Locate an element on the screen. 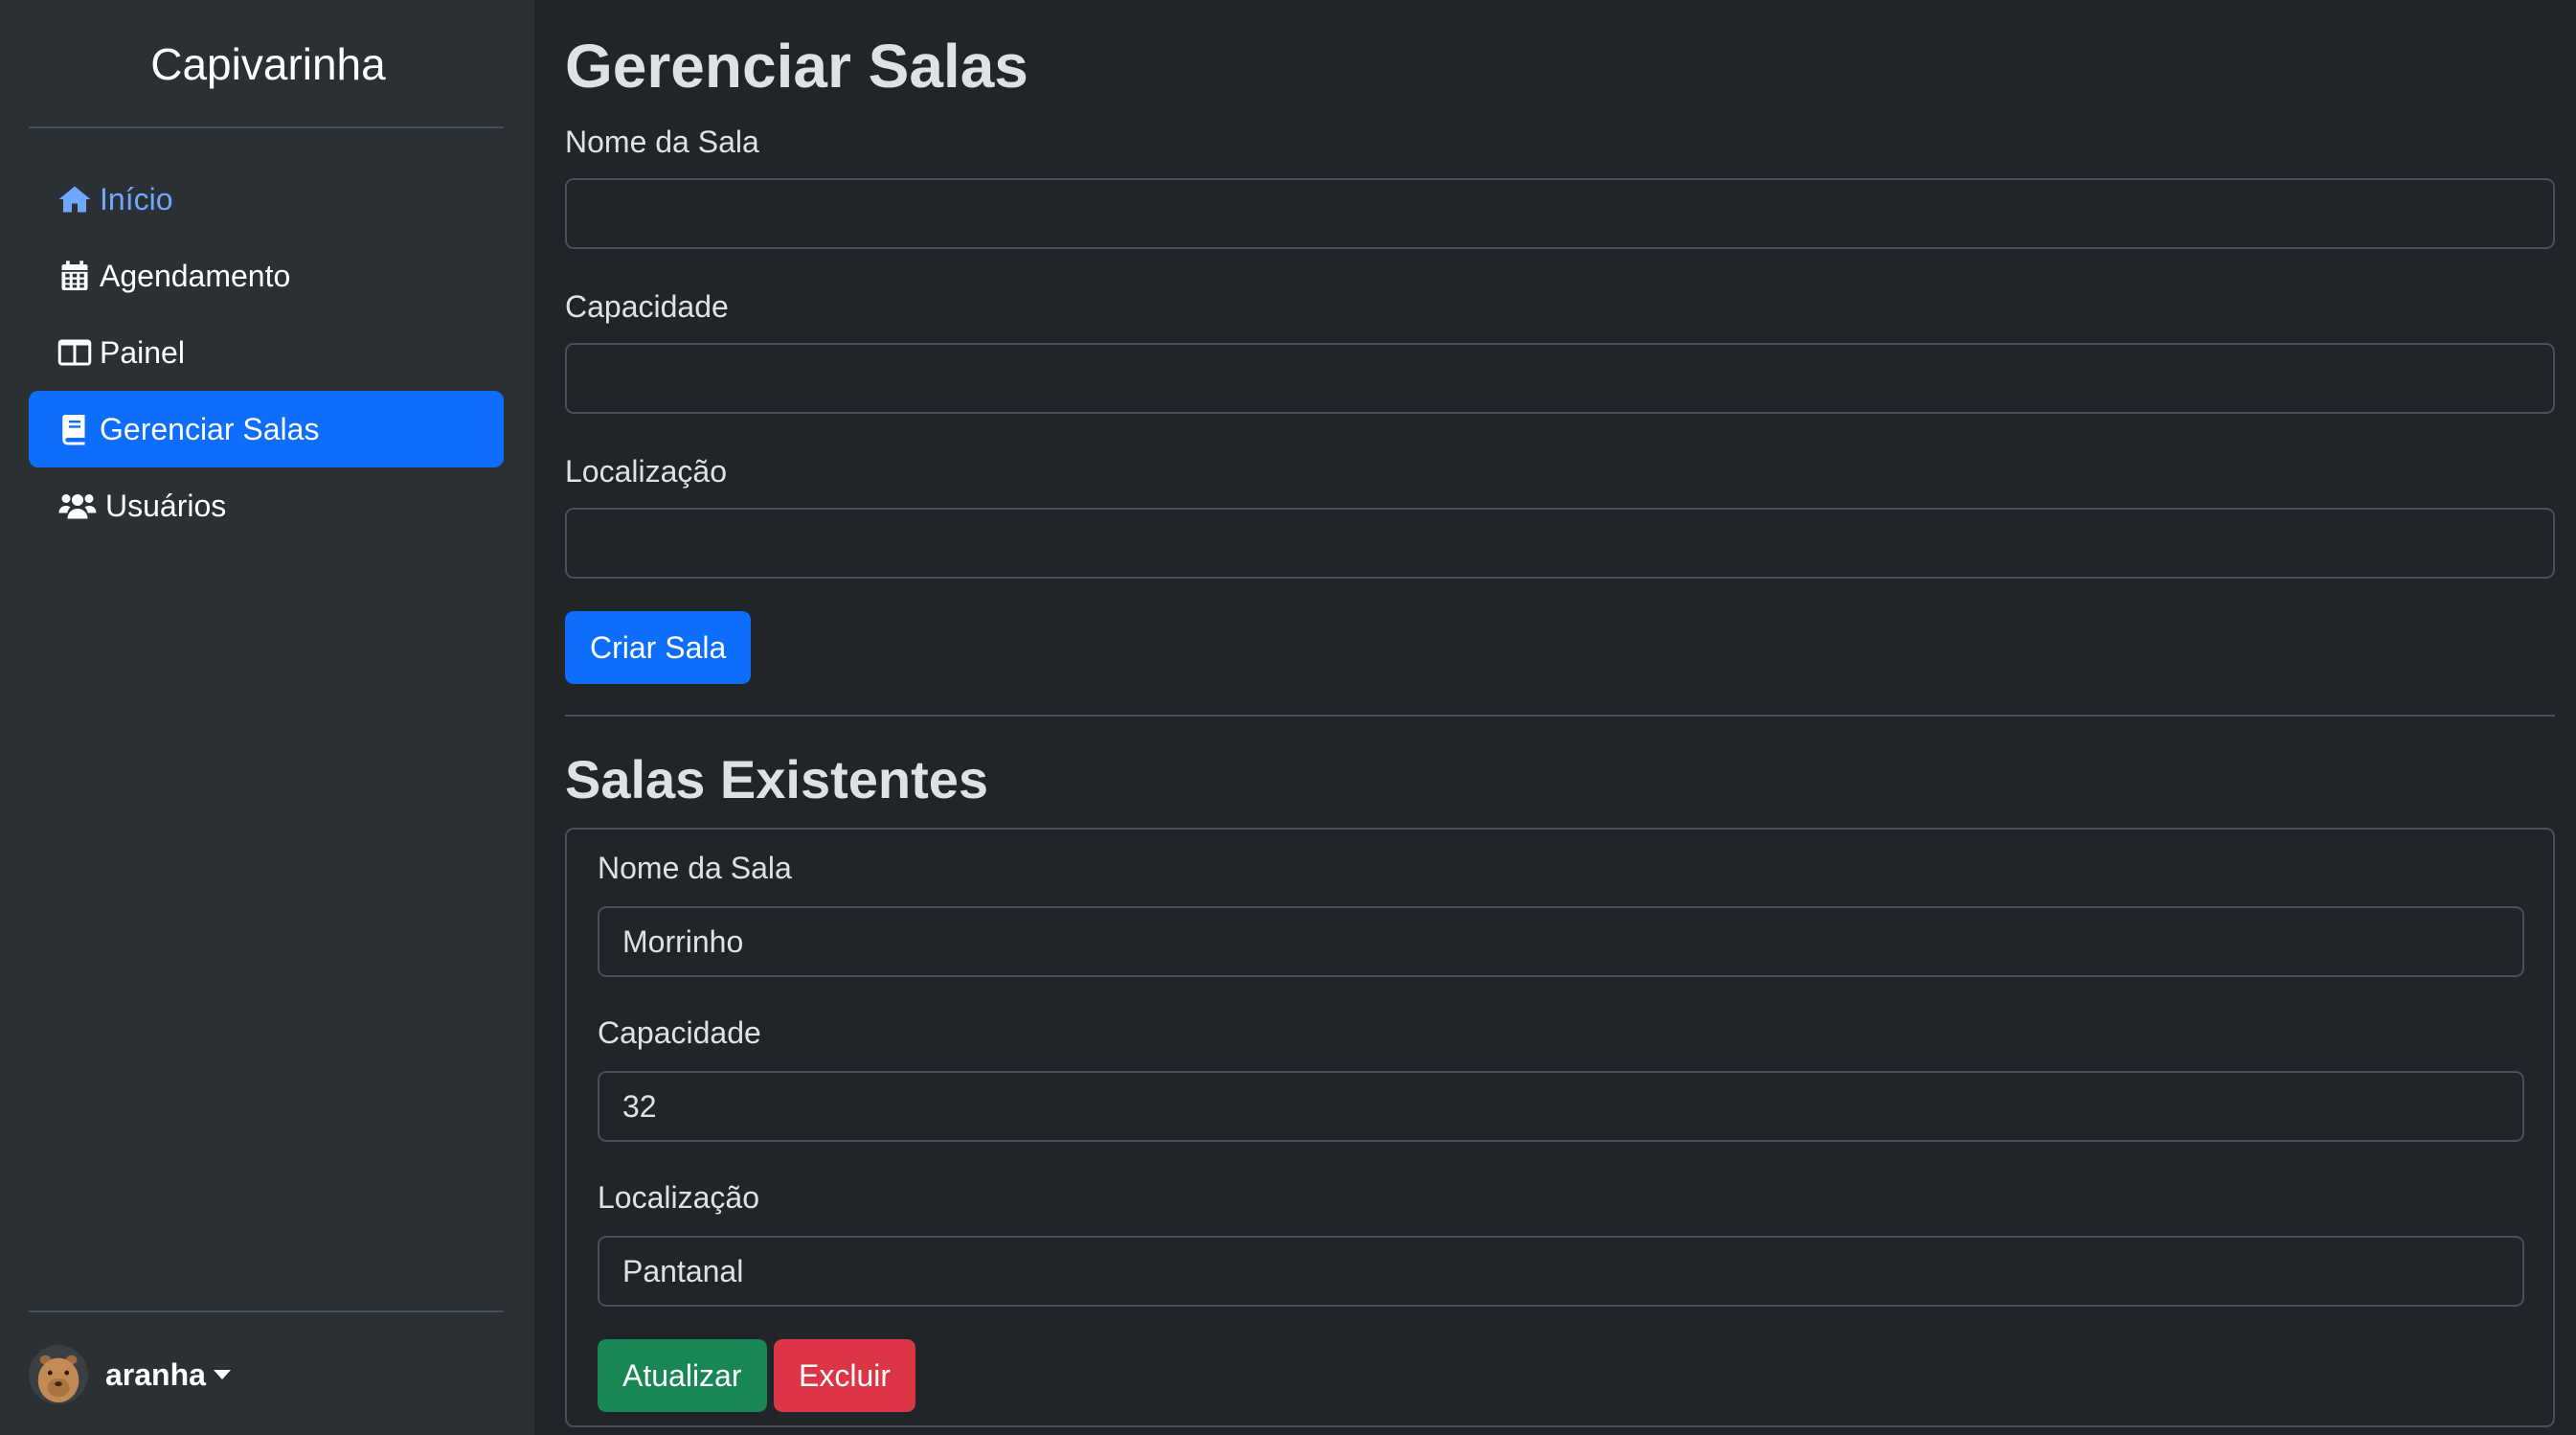  book-icon is located at coordinates (73, 430).